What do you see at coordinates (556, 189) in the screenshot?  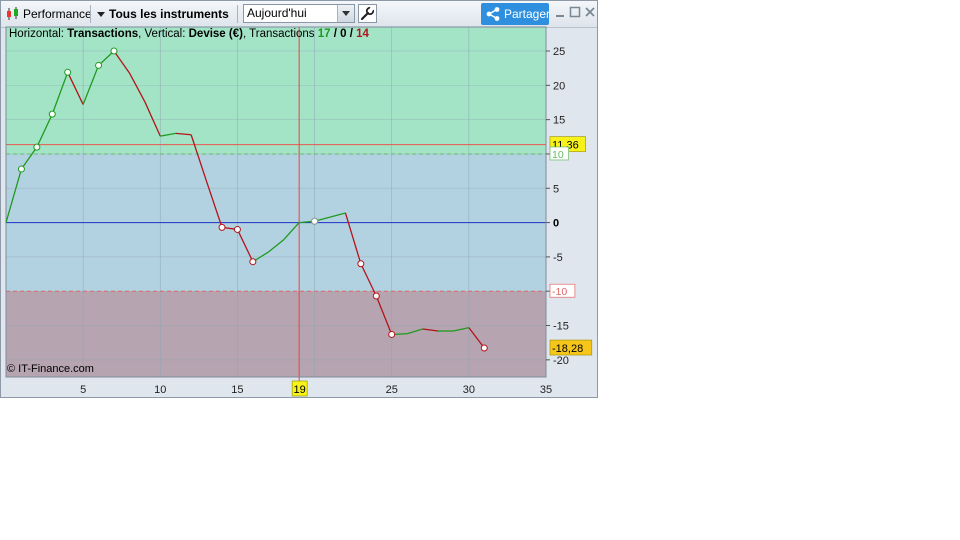 I see `y-tick-label: 5` at bounding box center [556, 189].